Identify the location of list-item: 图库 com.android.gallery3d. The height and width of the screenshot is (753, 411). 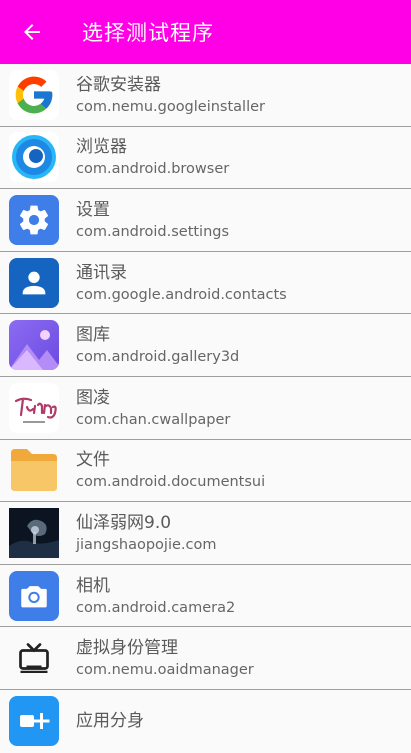
(205, 345).